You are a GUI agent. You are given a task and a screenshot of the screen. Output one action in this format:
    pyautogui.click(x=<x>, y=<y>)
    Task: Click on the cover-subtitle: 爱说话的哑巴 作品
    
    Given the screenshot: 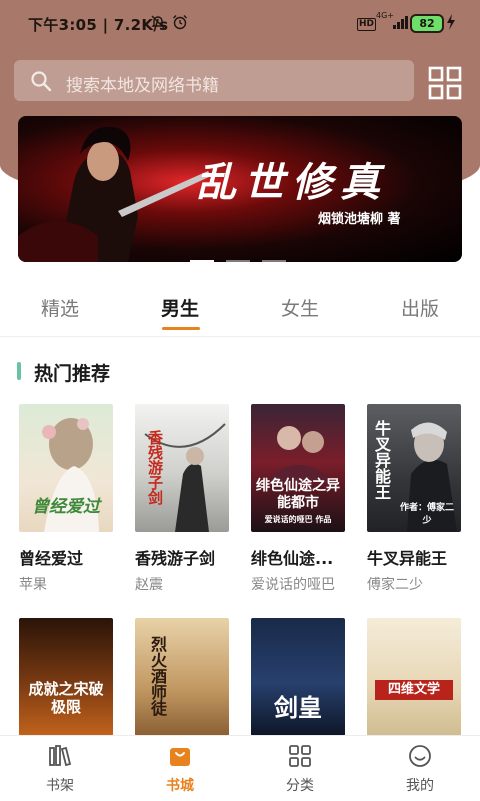 What is the action you would take?
    pyautogui.click(x=298, y=519)
    